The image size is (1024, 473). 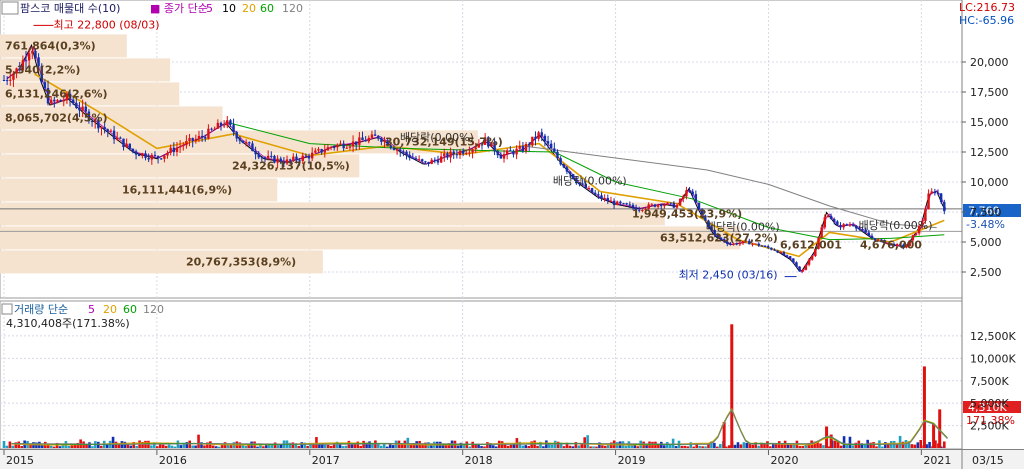 What do you see at coordinates (241, 261) in the screenshot?
I see `profile-label: 20,767,353(8,9%)` at bounding box center [241, 261].